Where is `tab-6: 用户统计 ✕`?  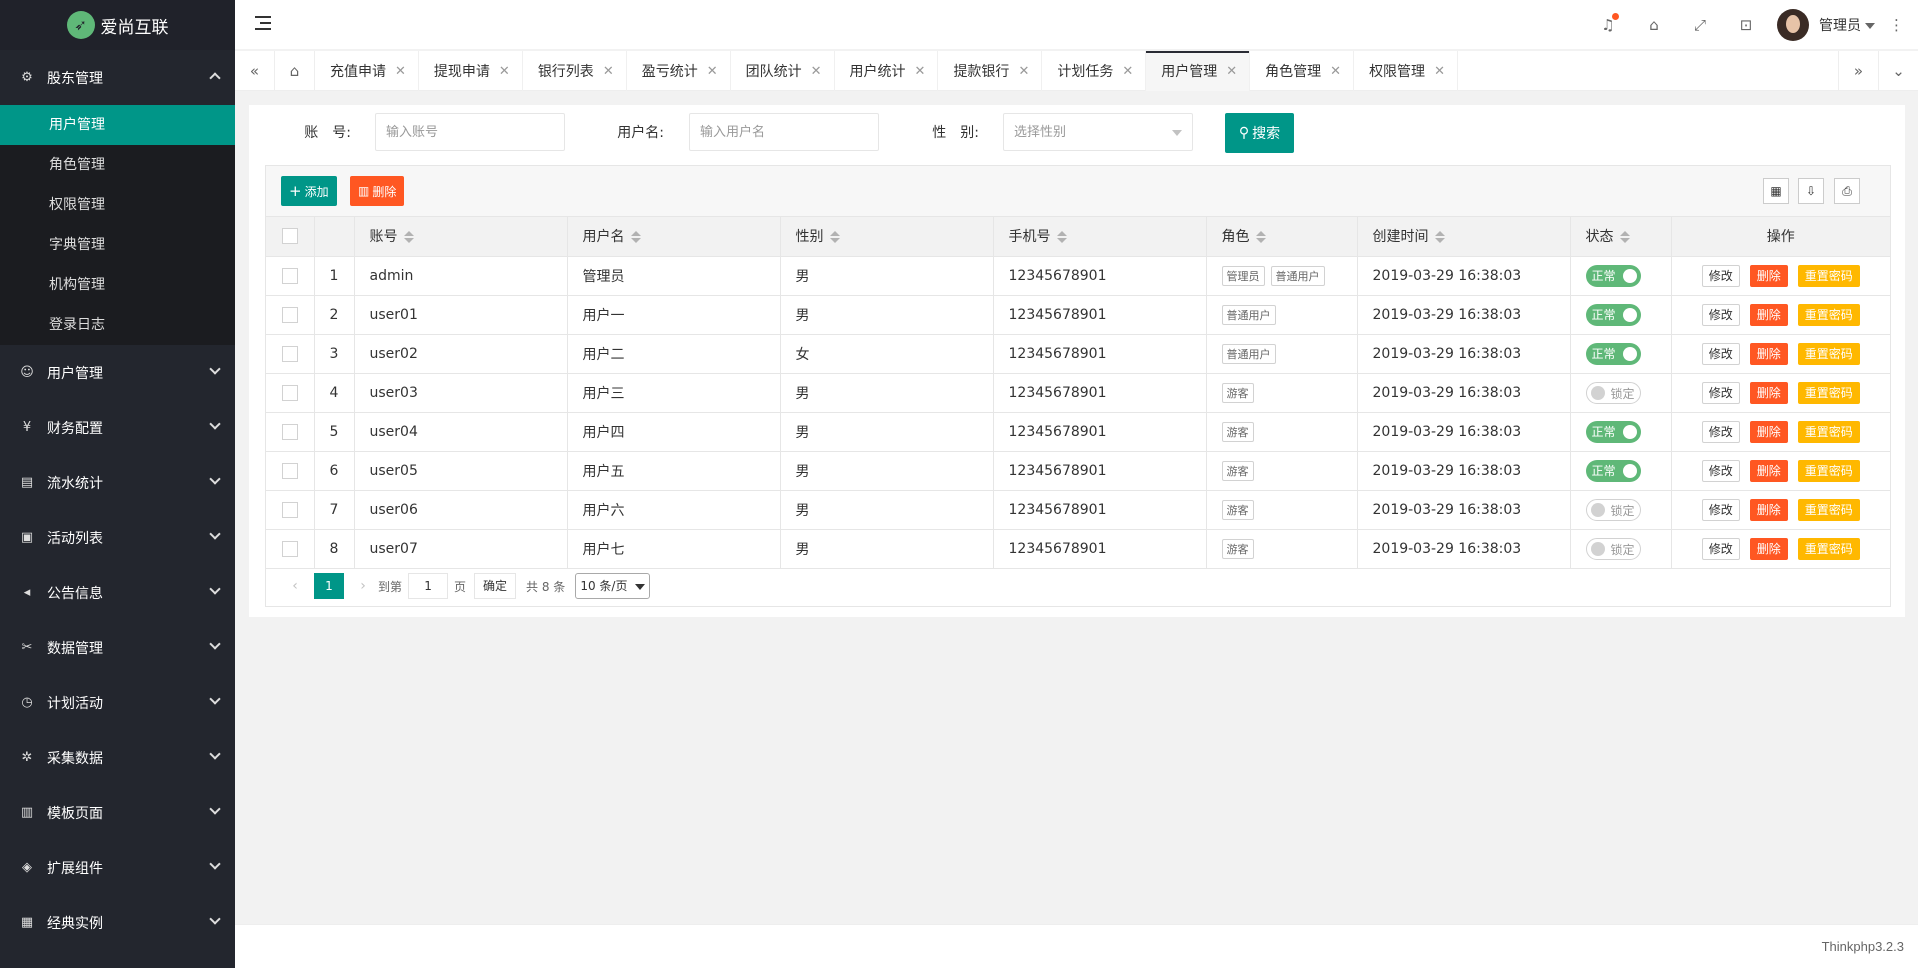
tab-6: 用户统计 ✕ is located at coordinates (887, 71).